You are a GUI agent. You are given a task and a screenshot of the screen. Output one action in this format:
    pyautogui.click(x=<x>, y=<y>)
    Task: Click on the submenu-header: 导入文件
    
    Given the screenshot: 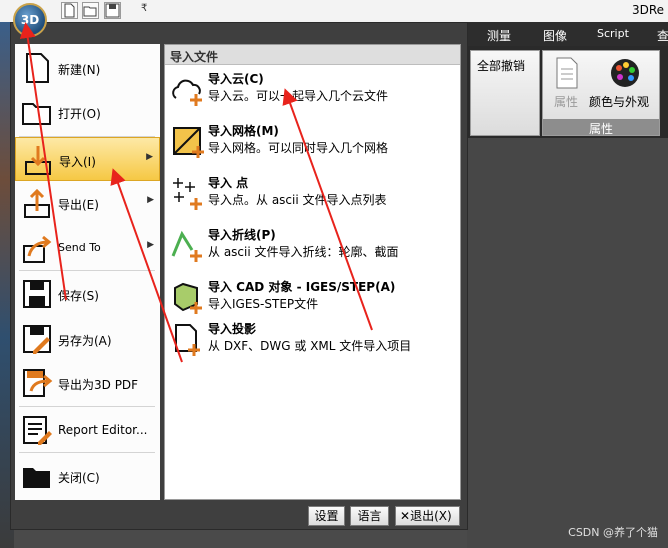 What is the action you would take?
    pyautogui.click(x=312, y=55)
    